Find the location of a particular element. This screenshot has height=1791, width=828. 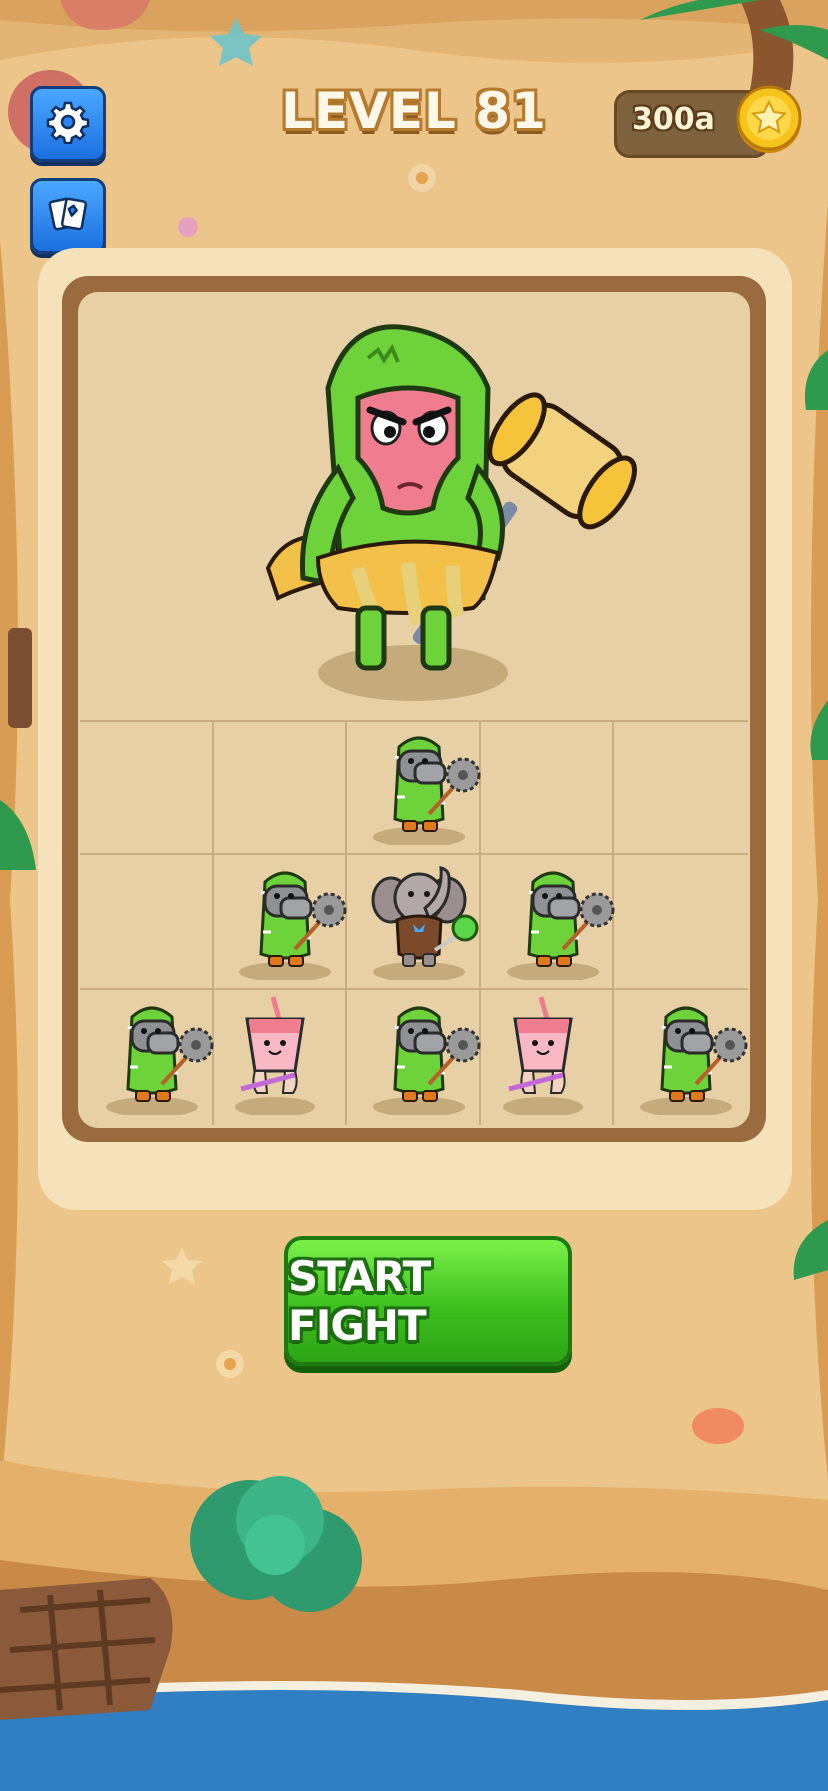

coin-amount: 300a is located at coordinates (673, 119).